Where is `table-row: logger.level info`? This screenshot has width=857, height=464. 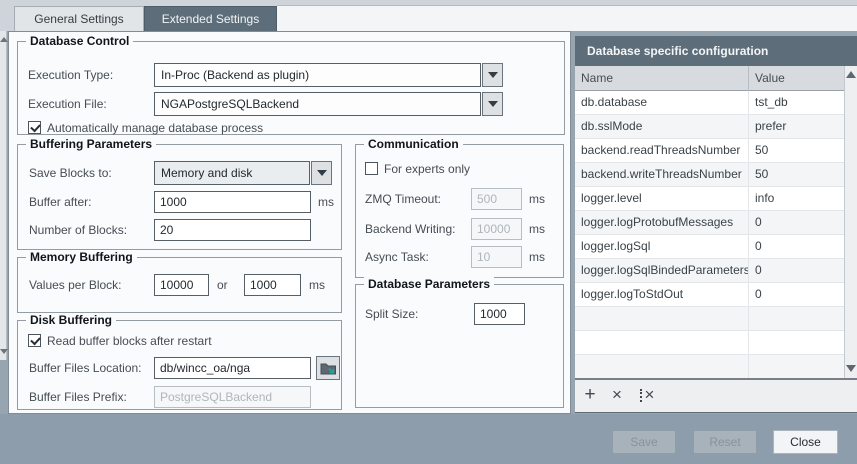
table-row: logger.level info is located at coordinates (709, 199).